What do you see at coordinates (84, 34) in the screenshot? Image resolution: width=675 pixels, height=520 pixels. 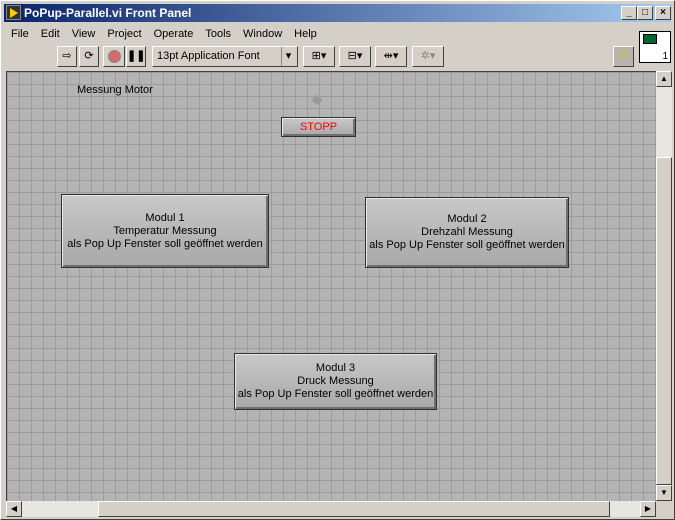 I see `menu-view: View` at bounding box center [84, 34].